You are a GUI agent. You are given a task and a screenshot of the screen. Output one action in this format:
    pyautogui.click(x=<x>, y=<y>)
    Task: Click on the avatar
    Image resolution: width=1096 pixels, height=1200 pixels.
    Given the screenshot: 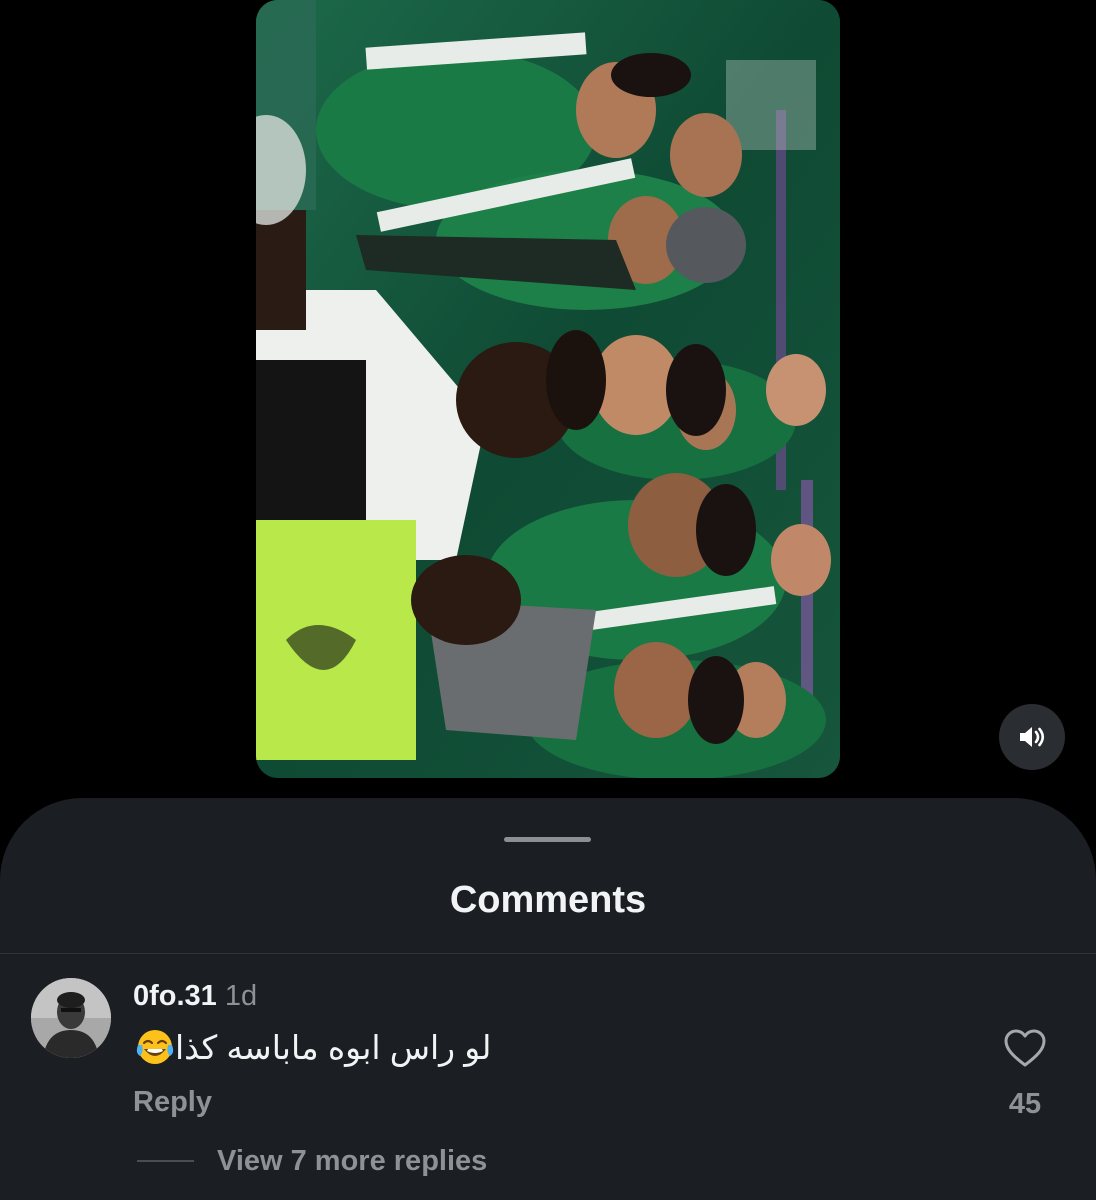 What is the action you would take?
    pyautogui.click(x=71, y=1018)
    